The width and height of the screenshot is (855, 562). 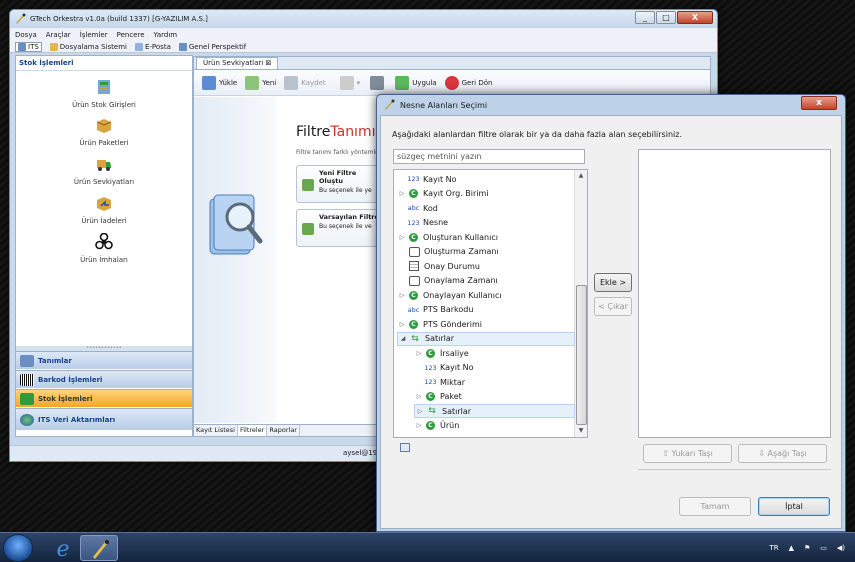 I want to click on apply-button: Uygula, so click(x=416, y=82).